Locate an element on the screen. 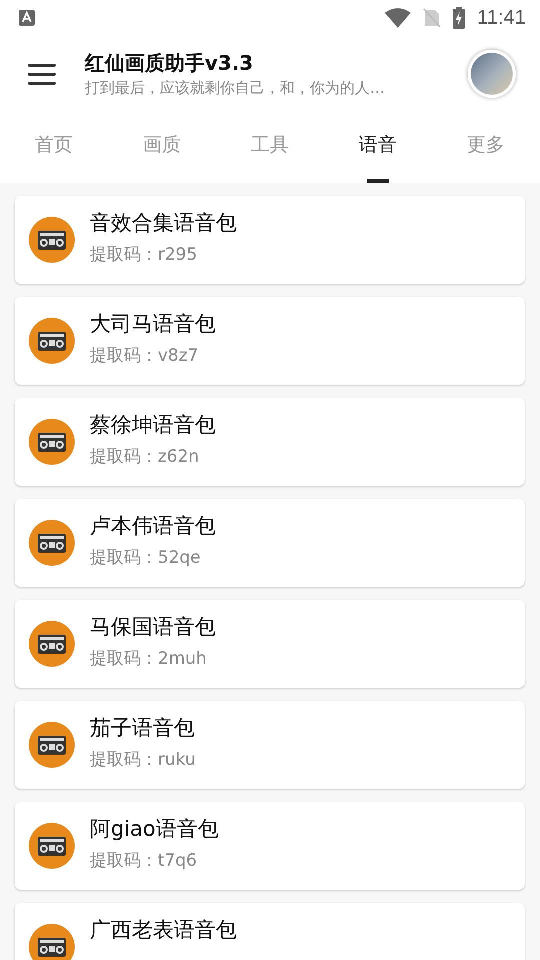 The width and height of the screenshot is (540, 960). status-time: 11:41 is located at coordinates (501, 18).